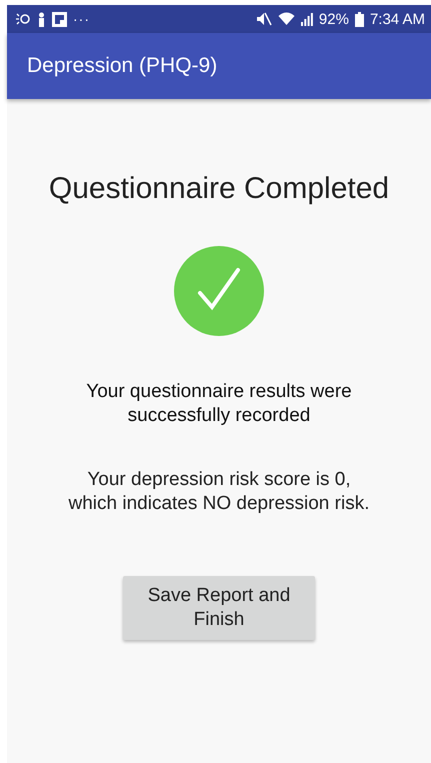 The image size is (431, 763). I want to click on risk-score-text: Your depression risk score is 0, which indicates NO depression risk., so click(219, 492).